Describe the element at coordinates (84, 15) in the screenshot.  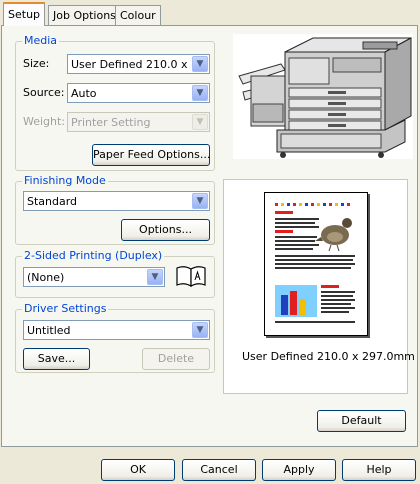
I see `tab-job-options: Job Options` at that location.